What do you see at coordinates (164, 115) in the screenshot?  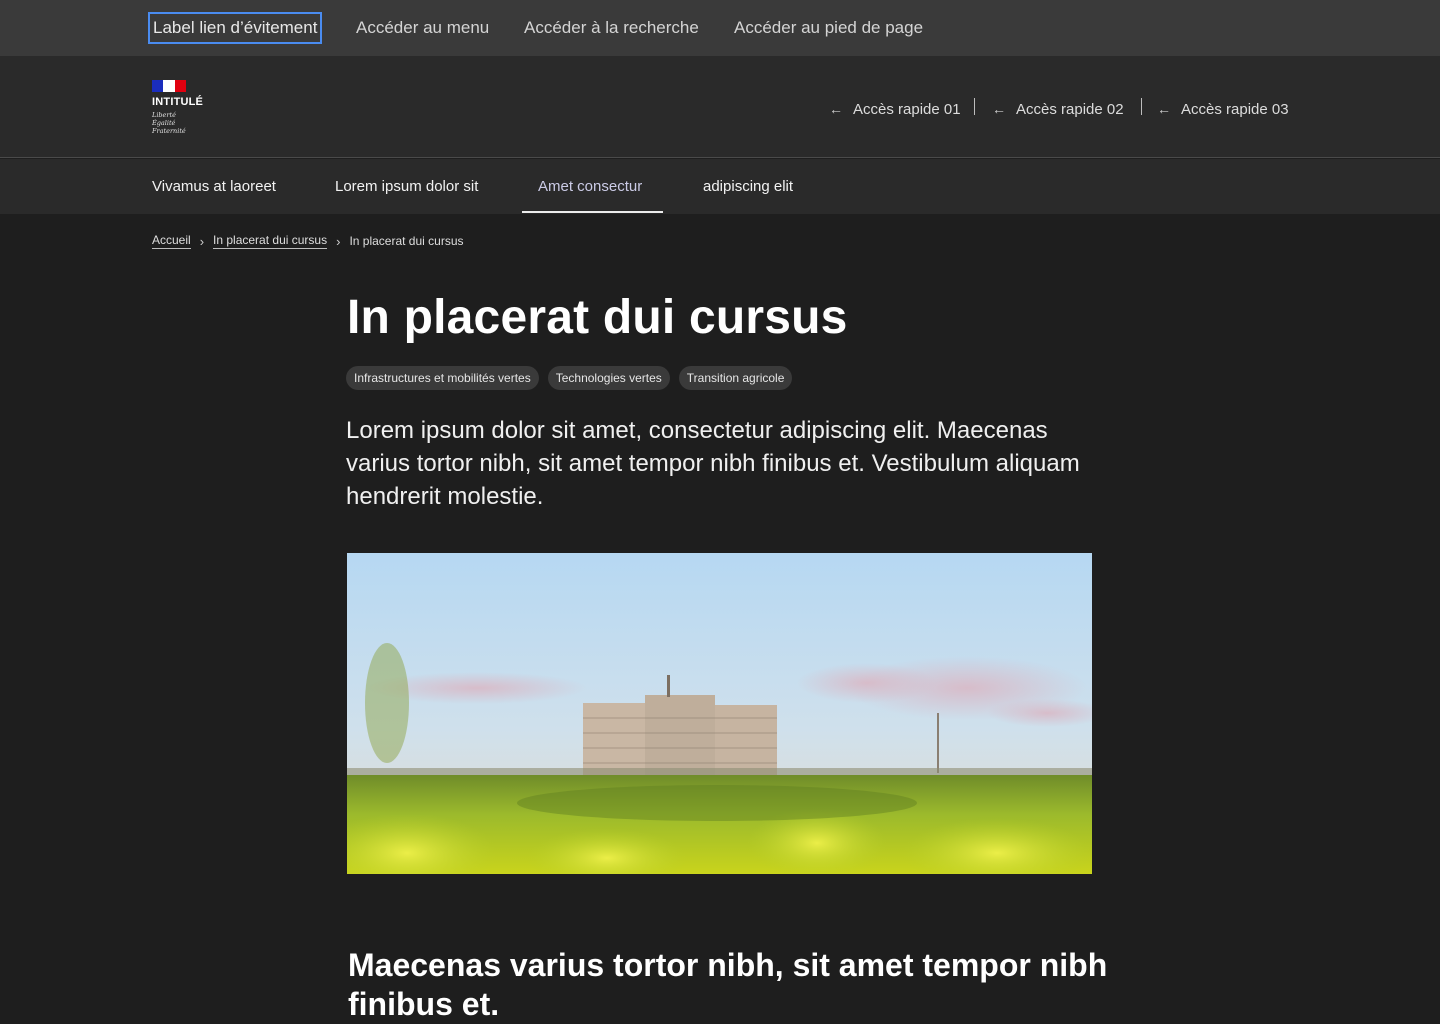 I see `motto-line: Liberté` at bounding box center [164, 115].